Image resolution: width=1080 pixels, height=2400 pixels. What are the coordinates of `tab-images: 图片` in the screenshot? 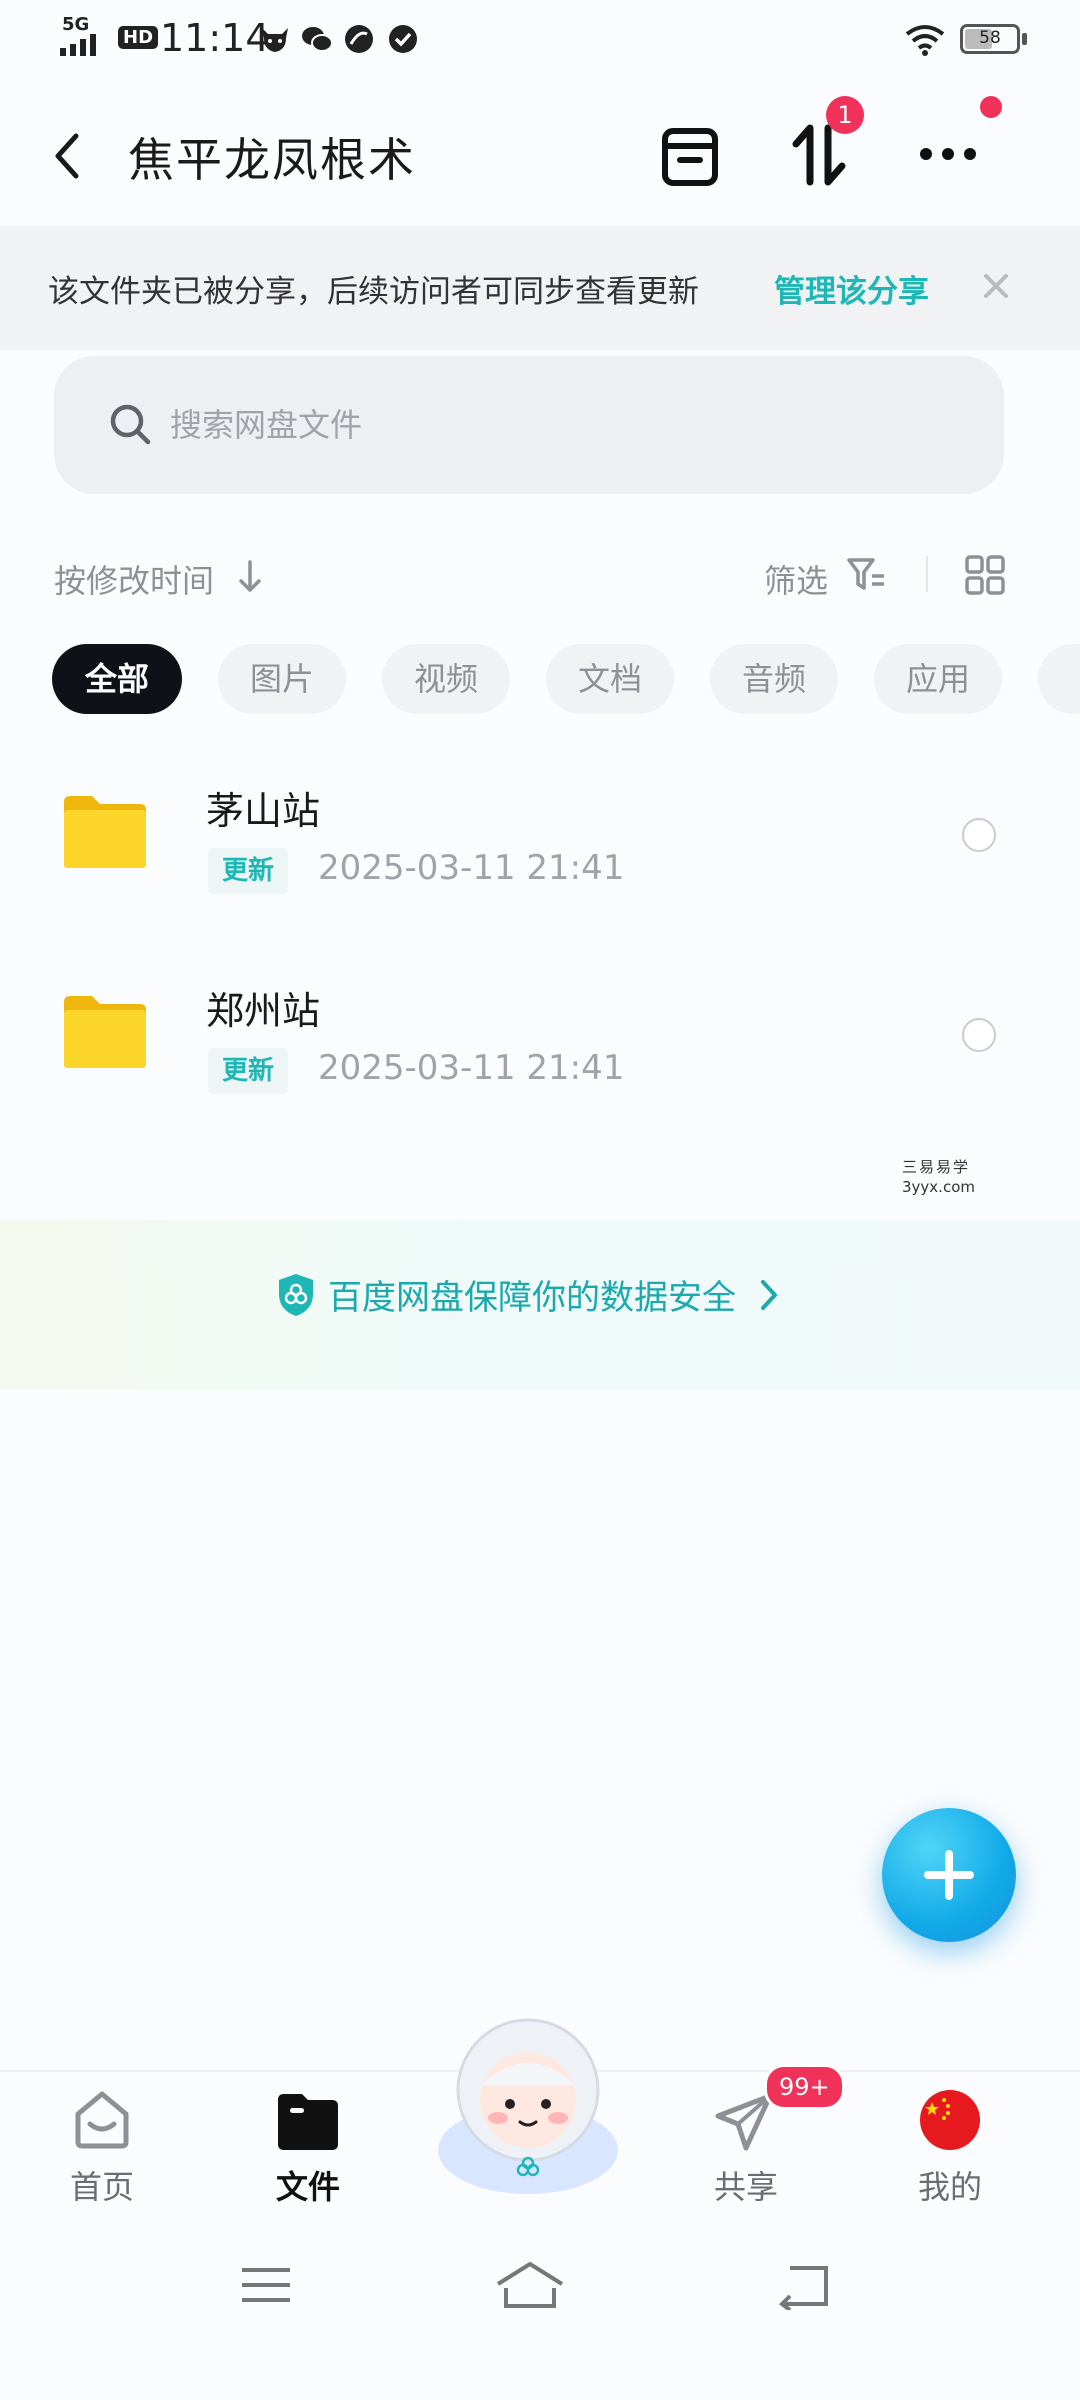 It's located at (282, 679).